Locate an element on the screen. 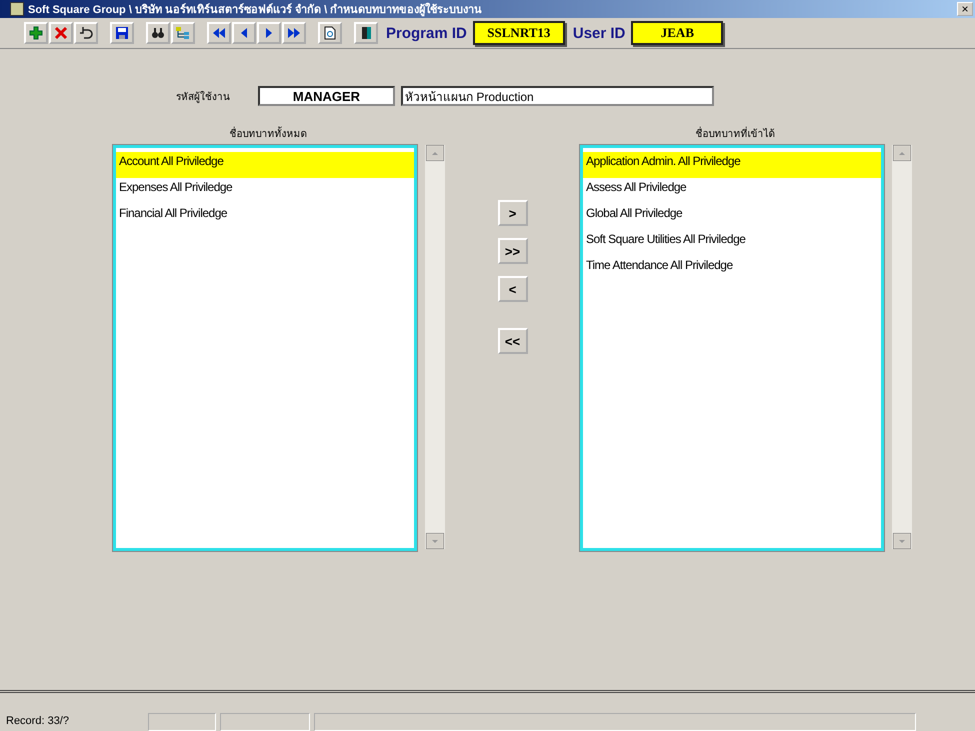 This screenshot has height=731, width=975. move-button: >> is located at coordinates (513, 251).